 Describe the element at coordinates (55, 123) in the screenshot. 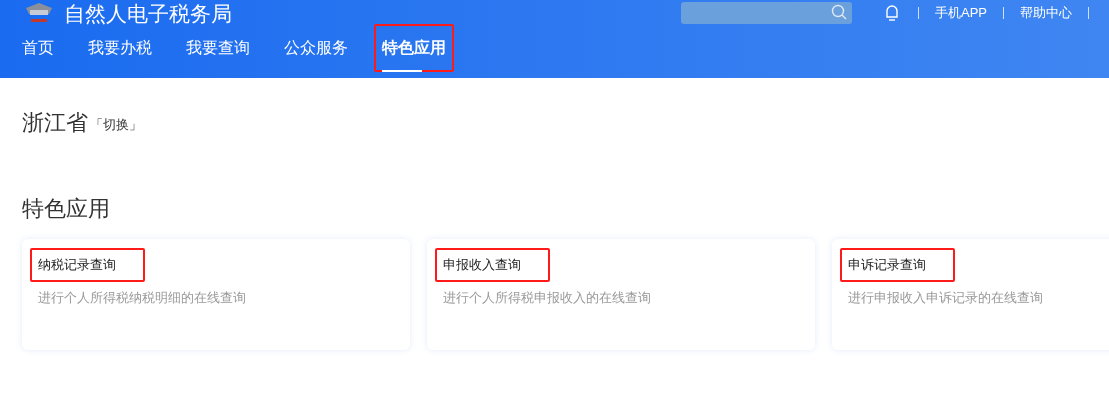

I see `province-name: 浙江省` at that location.